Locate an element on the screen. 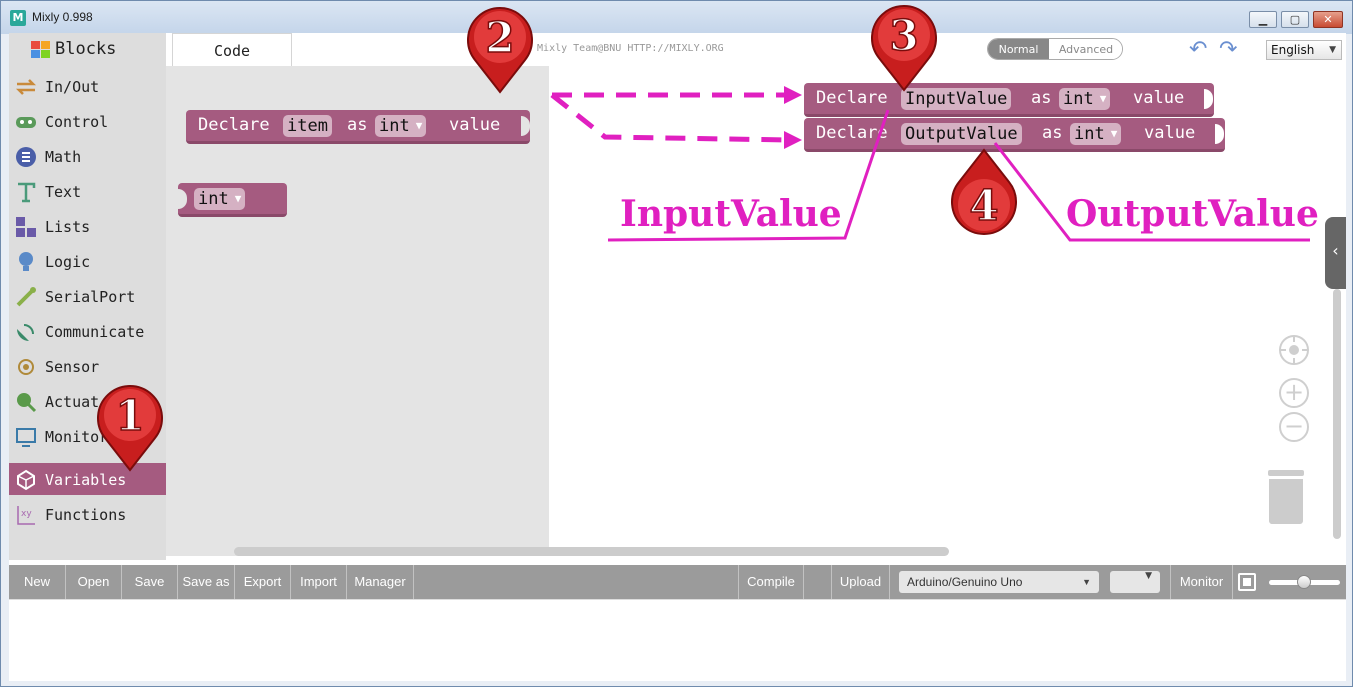 This screenshot has width=1353, height=687. sidebar-item-text: Text is located at coordinates (87, 191).